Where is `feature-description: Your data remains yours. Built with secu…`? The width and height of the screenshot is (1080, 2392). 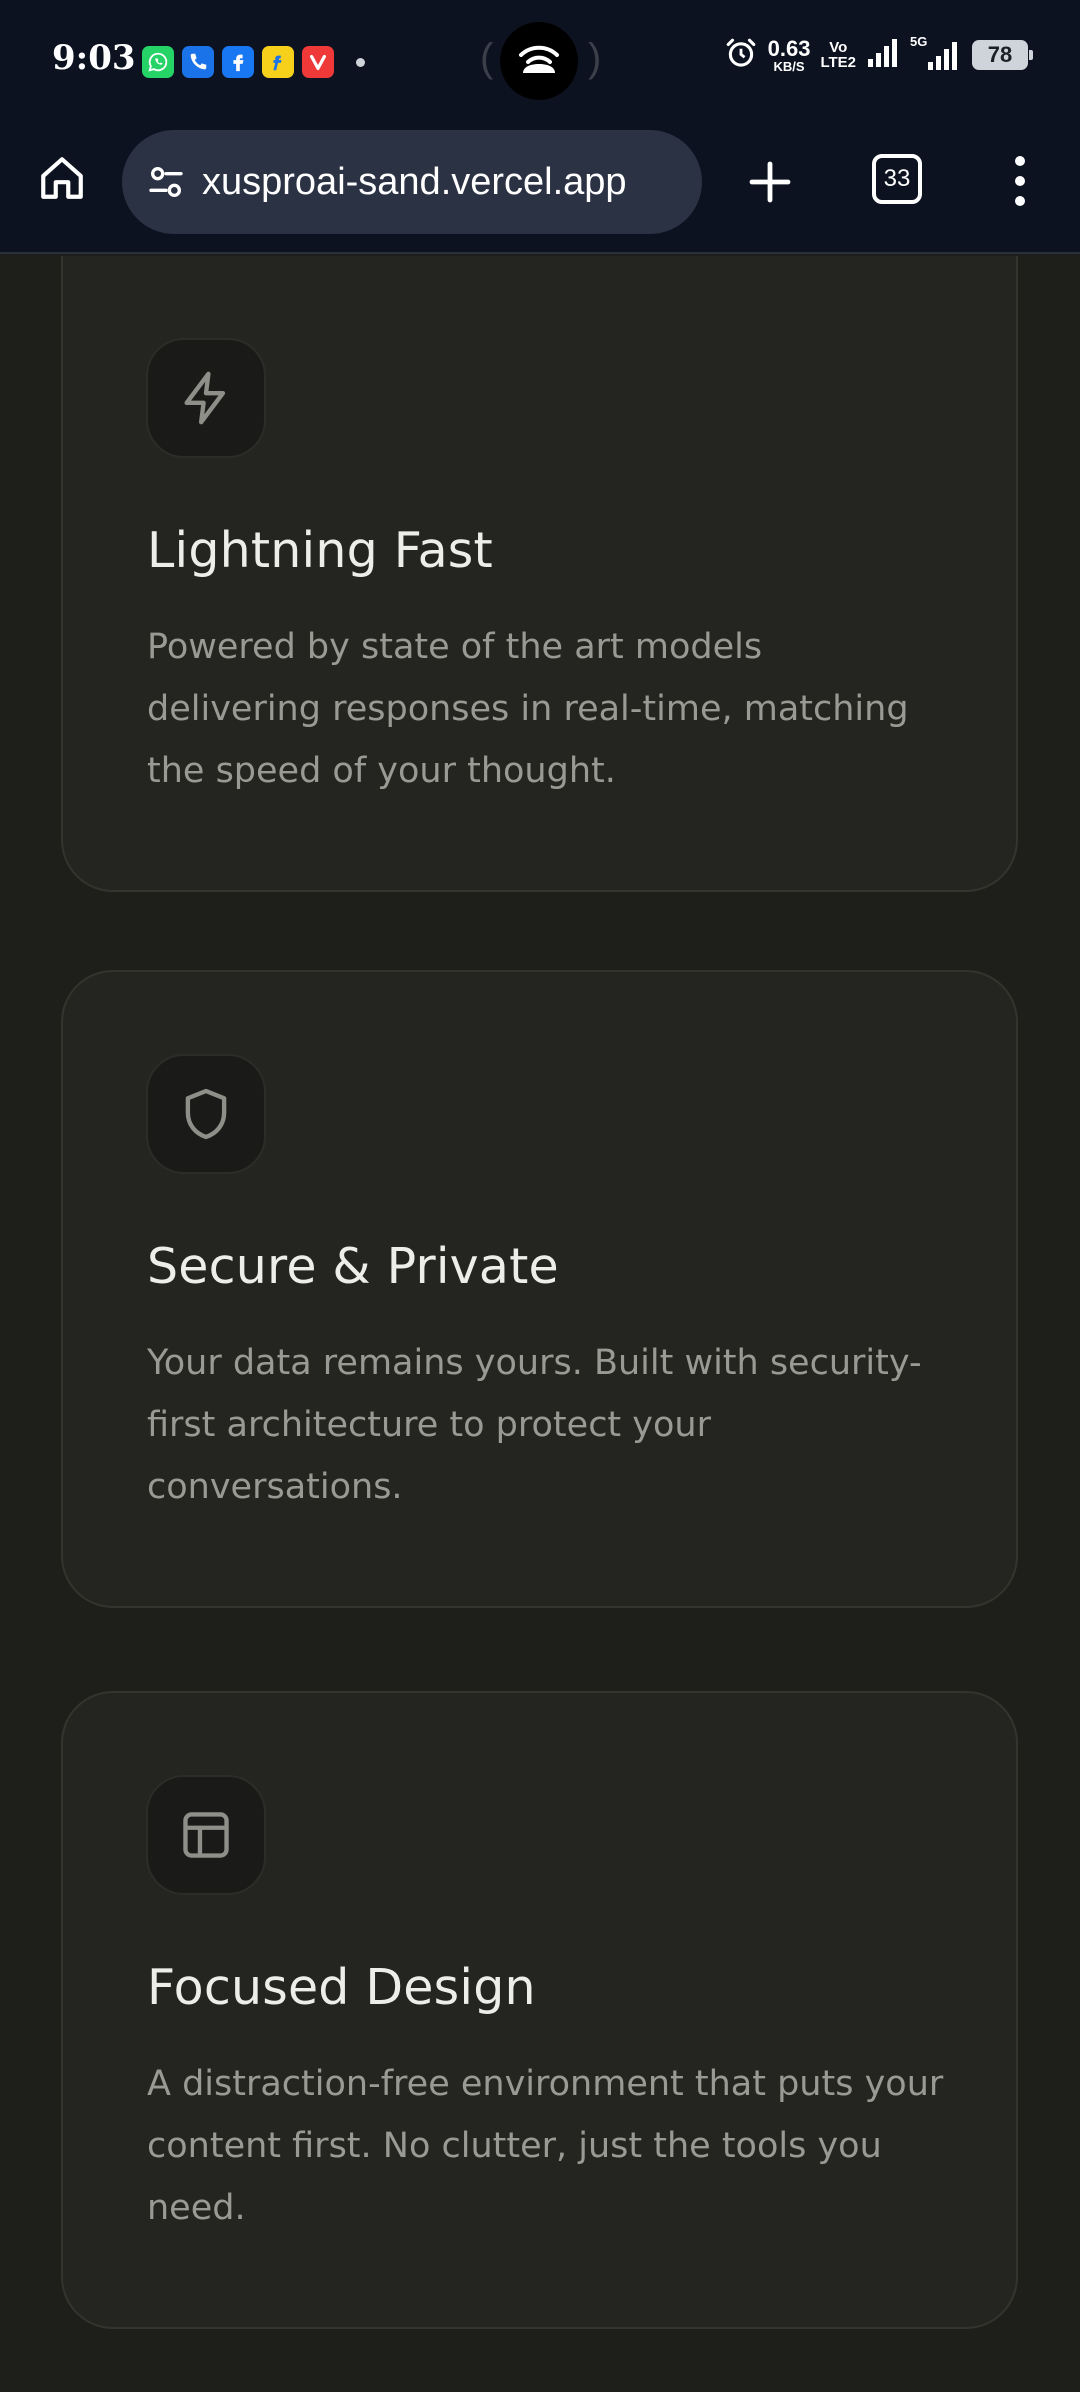
feature-description: Your data remains yours. Built with secu… is located at coordinates (534, 1425).